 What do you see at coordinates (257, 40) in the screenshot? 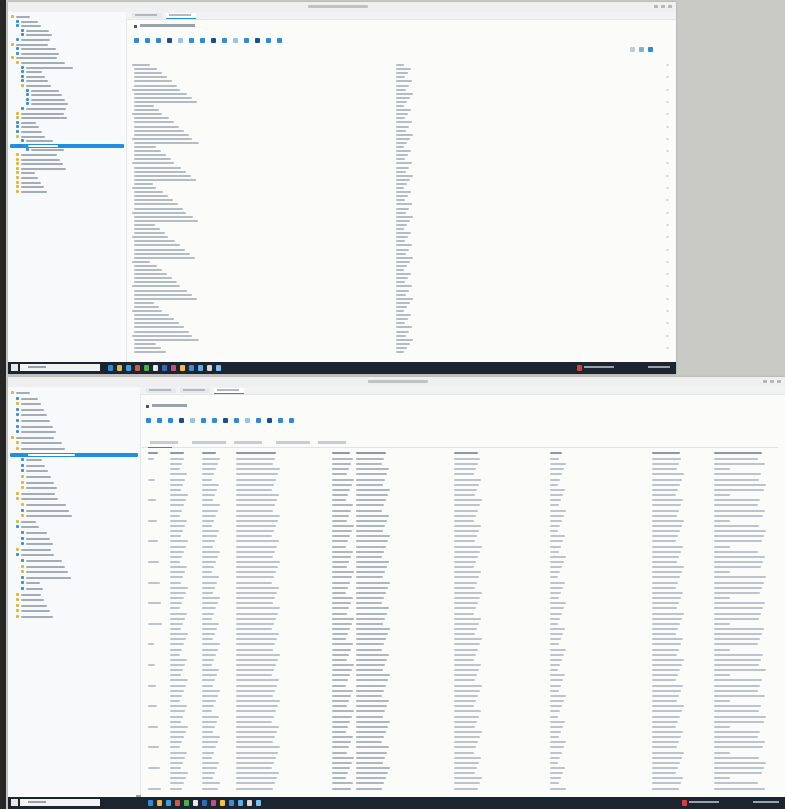
I see `link-icon` at bounding box center [257, 40].